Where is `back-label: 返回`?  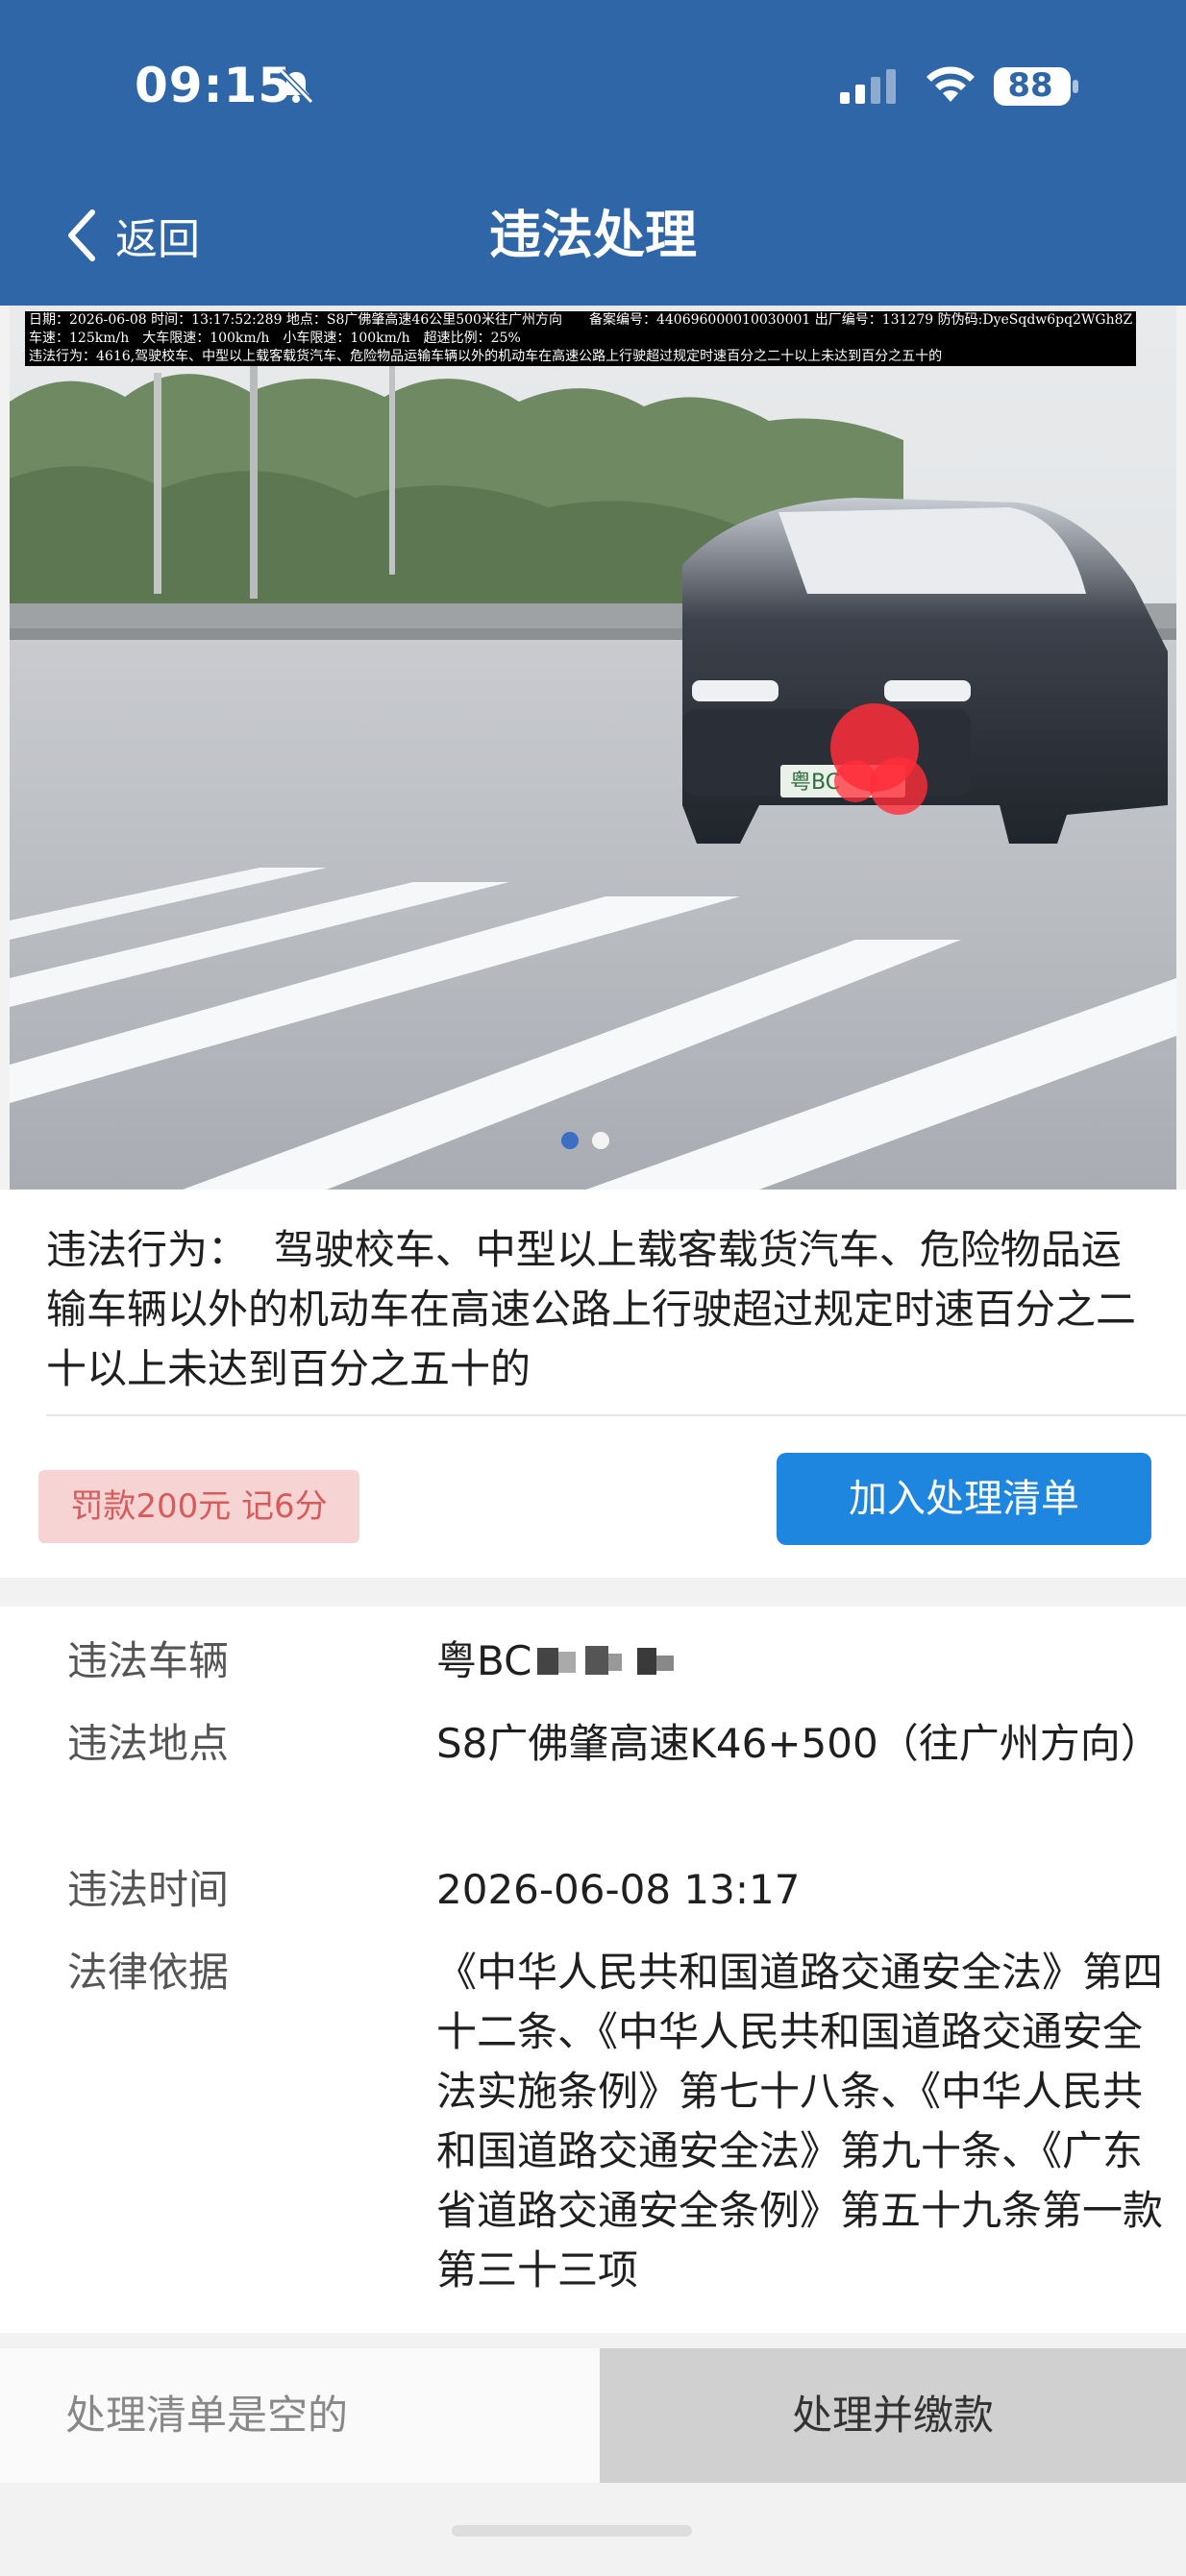
back-label: 返回 is located at coordinates (157, 239).